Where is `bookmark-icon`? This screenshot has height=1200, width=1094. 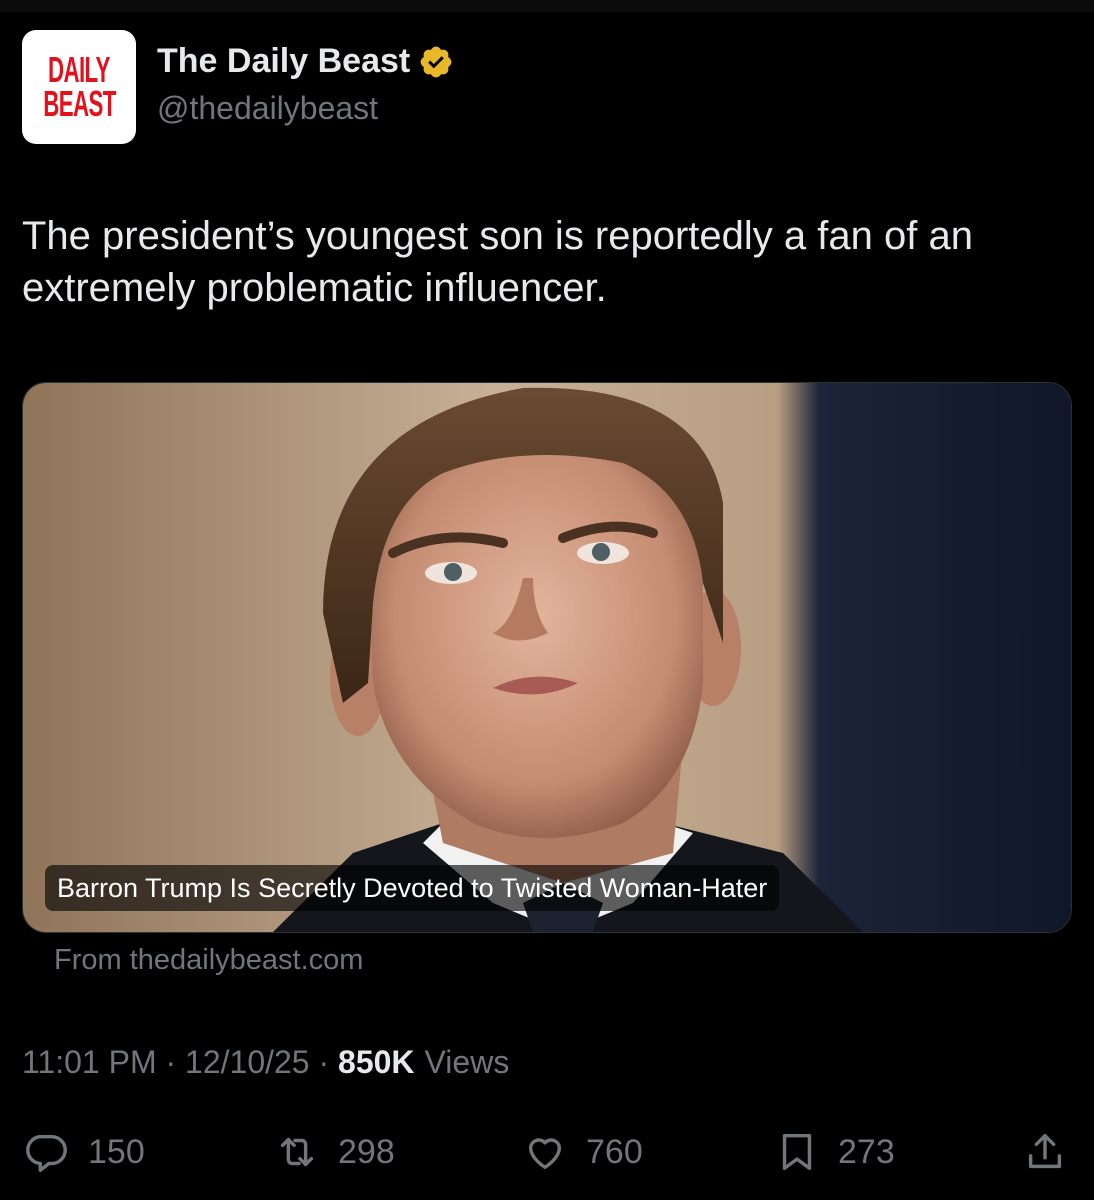 bookmark-icon is located at coordinates (797, 1152).